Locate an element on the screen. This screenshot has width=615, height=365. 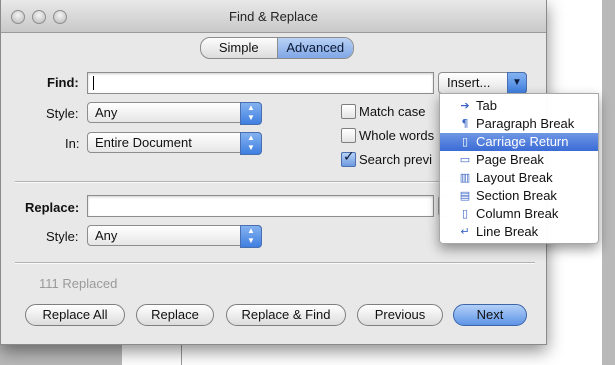
find-style-label: Style: is located at coordinates (62, 113).